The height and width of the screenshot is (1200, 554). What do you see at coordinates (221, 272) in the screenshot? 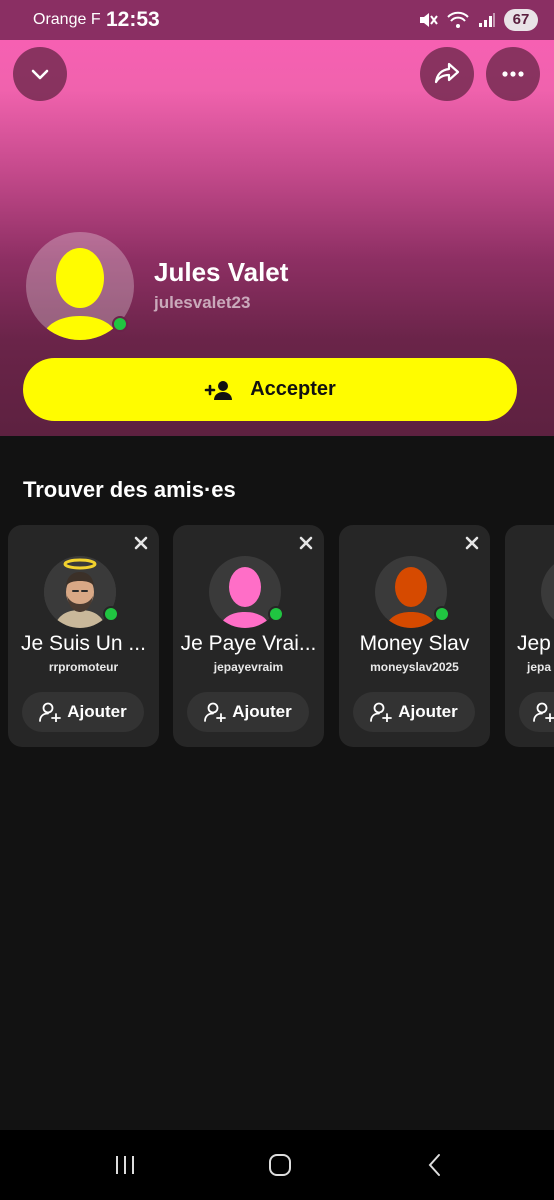
I see `profile-name: Jules Valet` at bounding box center [221, 272].